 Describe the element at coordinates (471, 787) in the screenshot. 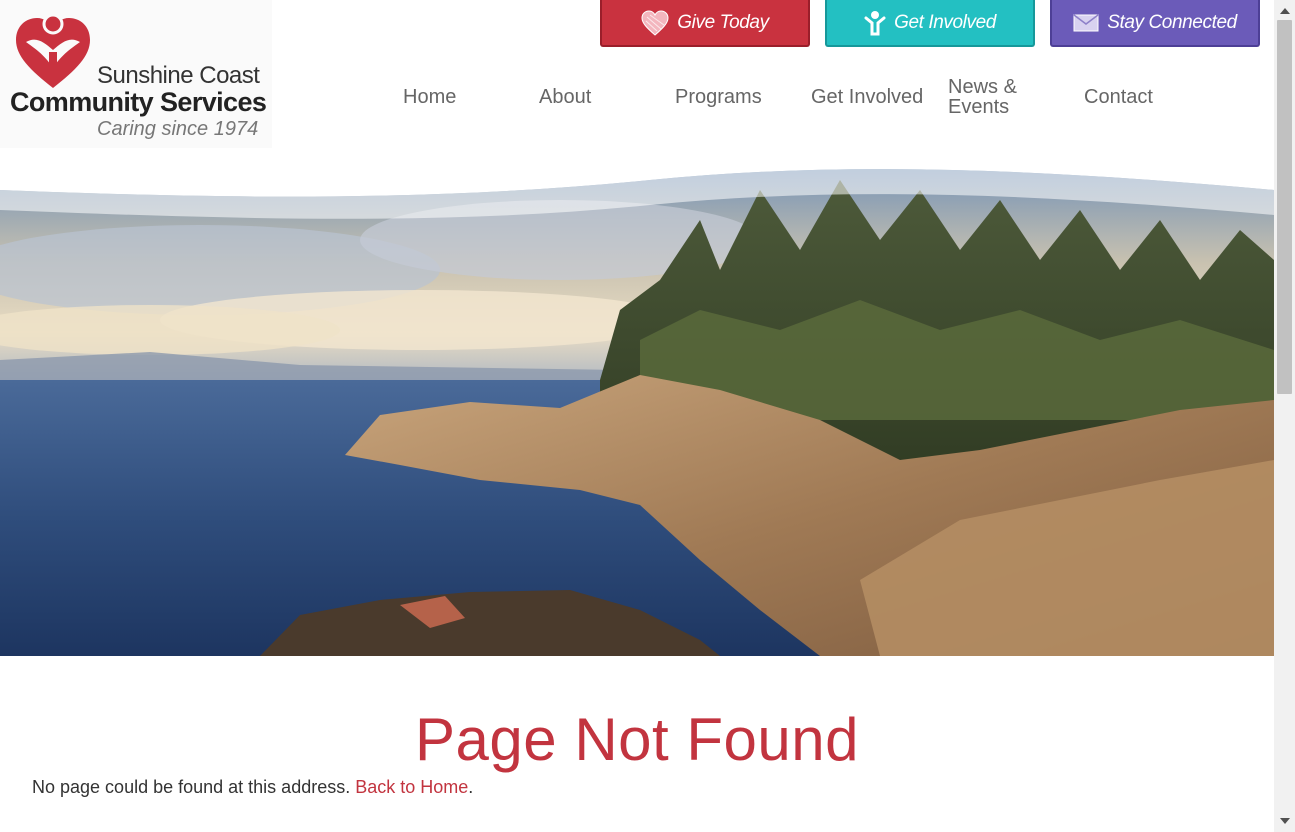

I see `message-suffix: .` at that location.